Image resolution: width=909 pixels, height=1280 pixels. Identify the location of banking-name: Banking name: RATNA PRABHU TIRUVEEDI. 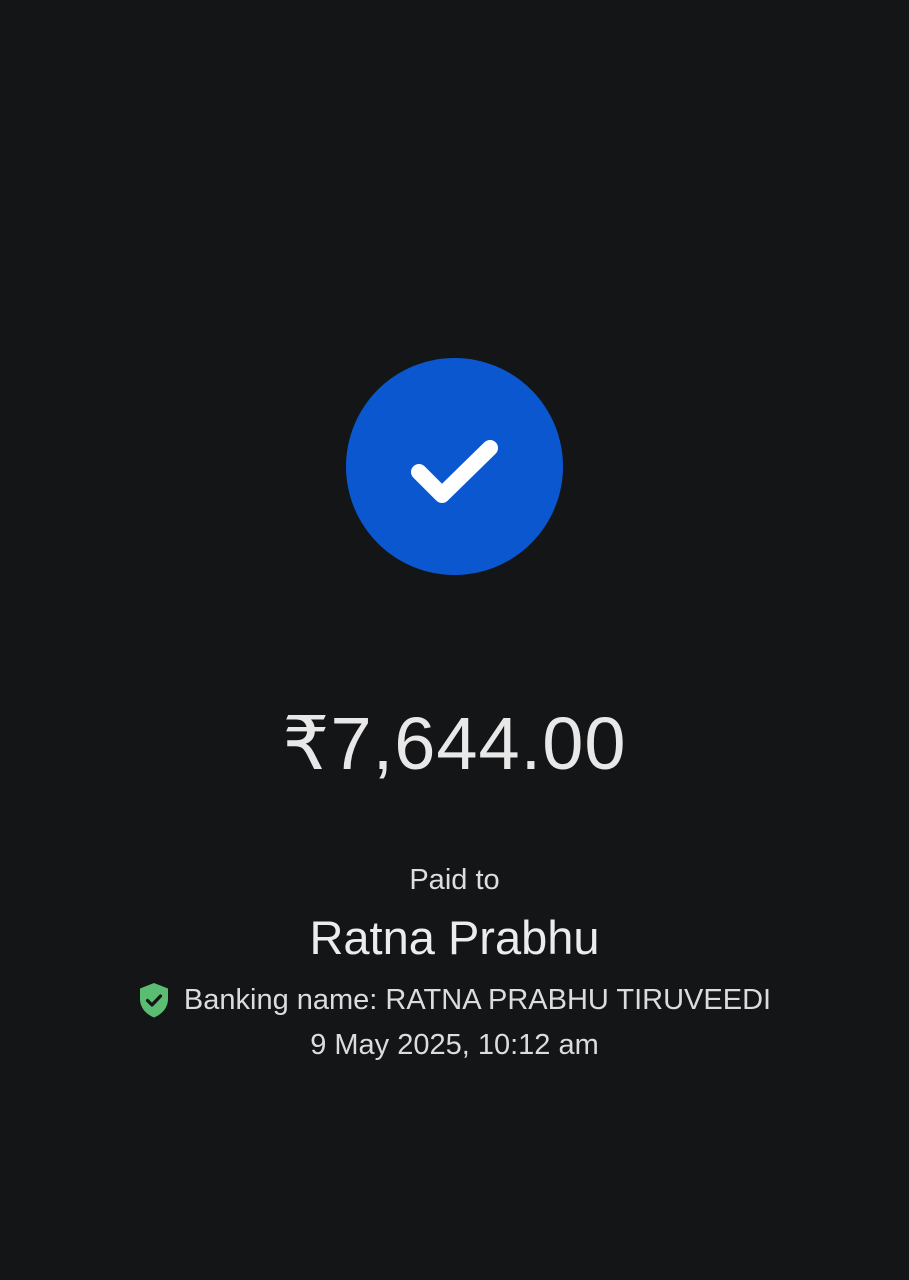
(477, 999).